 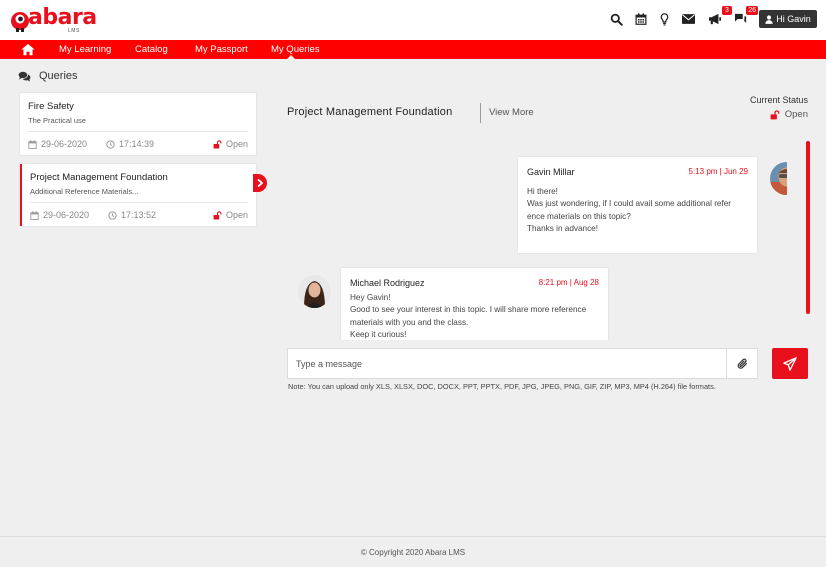 I want to click on message-author: Gavin Millar, so click(x=551, y=172).